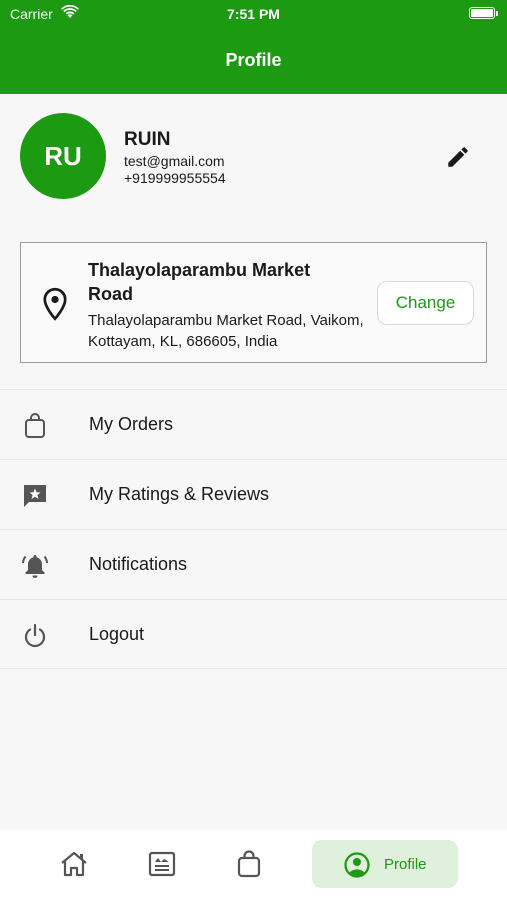 This screenshot has width=507, height=900. I want to click on profile-icon, so click(357, 865).